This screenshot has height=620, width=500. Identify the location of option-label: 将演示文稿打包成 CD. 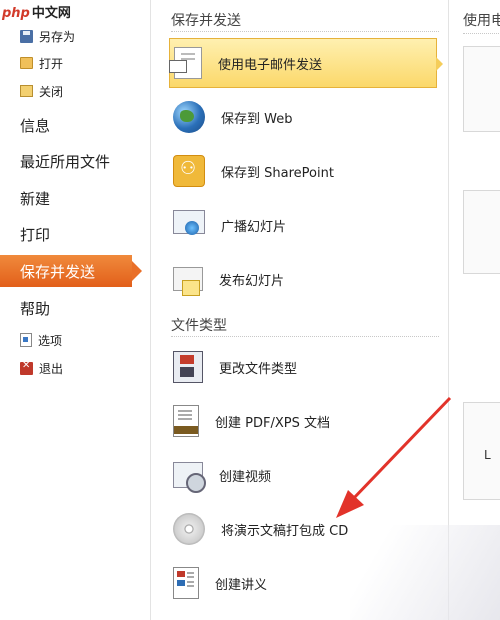
(285, 531).